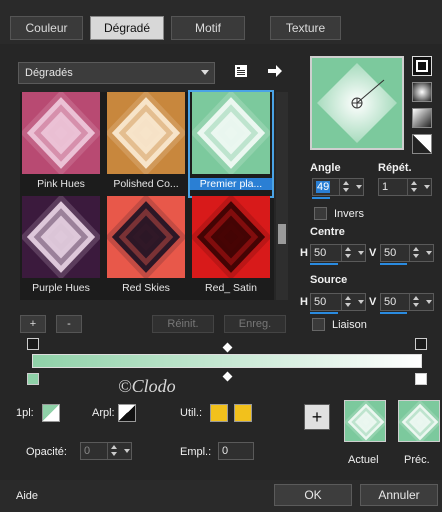 The width and height of the screenshot is (442, 512). What do you see at coordinates (422, 144) in the screenshot?
I see `sunburst-style-icon` at bounding box center [422, 144].